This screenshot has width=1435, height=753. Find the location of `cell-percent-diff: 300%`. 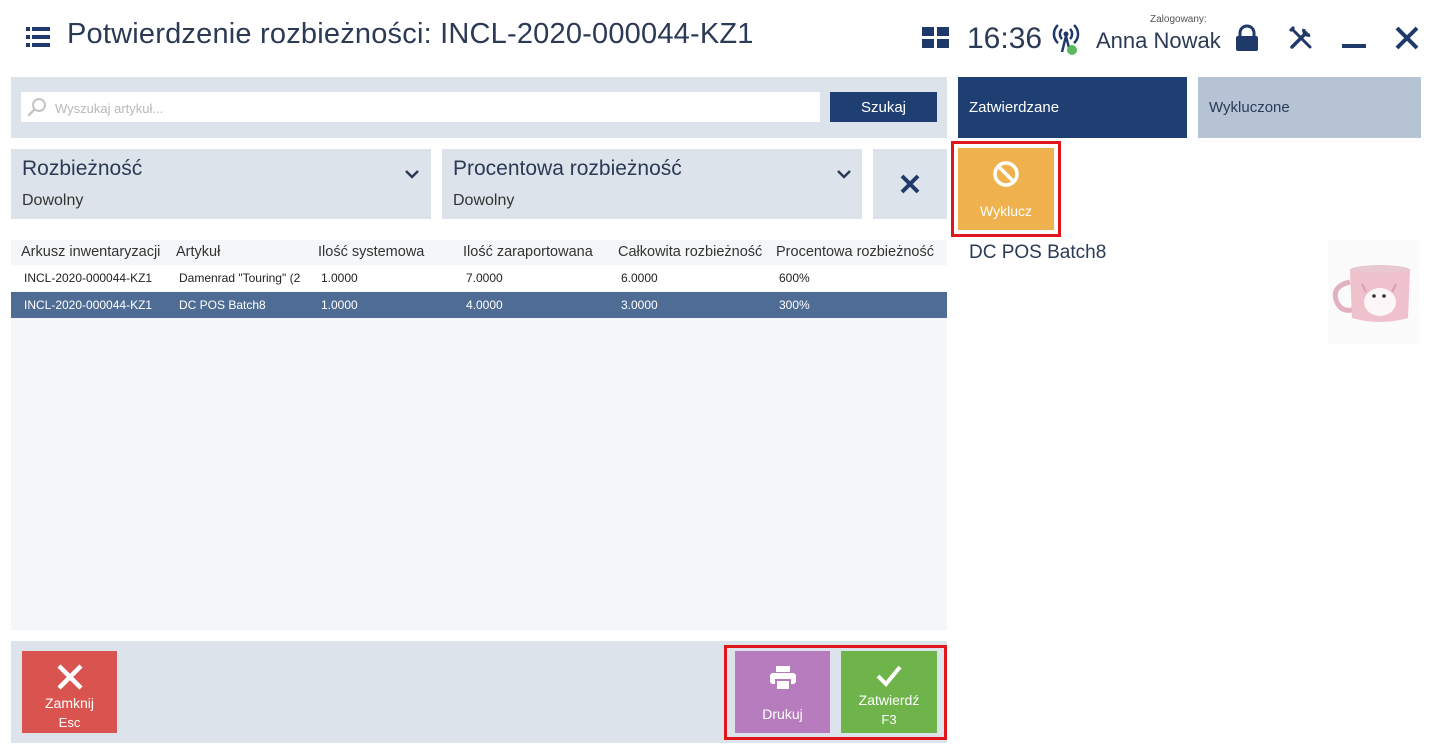

cell-percent-diff: 300% is located at coordinates (794, 305).